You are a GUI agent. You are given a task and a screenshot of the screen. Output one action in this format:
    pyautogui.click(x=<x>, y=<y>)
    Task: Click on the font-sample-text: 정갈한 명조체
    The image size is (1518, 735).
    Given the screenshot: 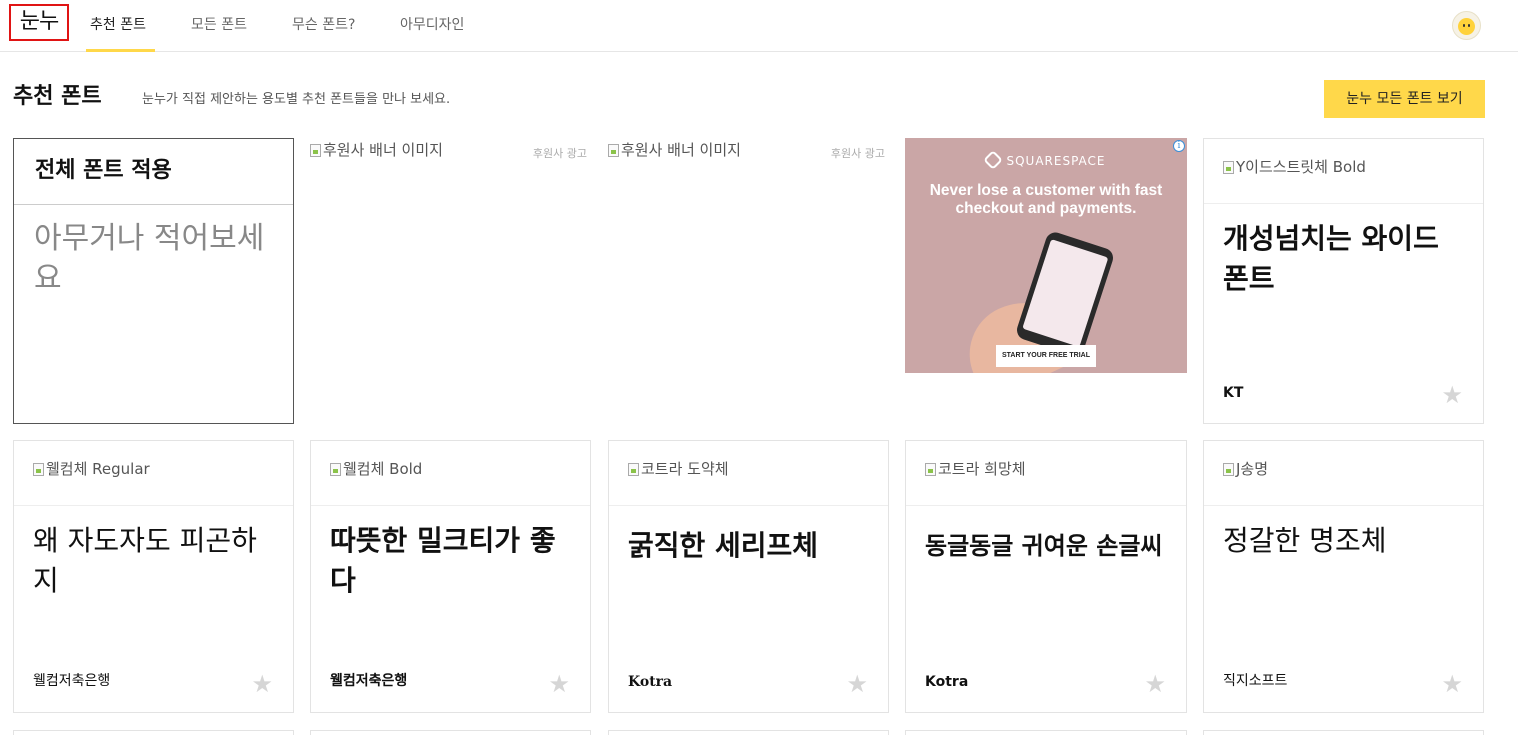 What is the action you would take?
    pyautogui.click(x=1305, y=540)
    